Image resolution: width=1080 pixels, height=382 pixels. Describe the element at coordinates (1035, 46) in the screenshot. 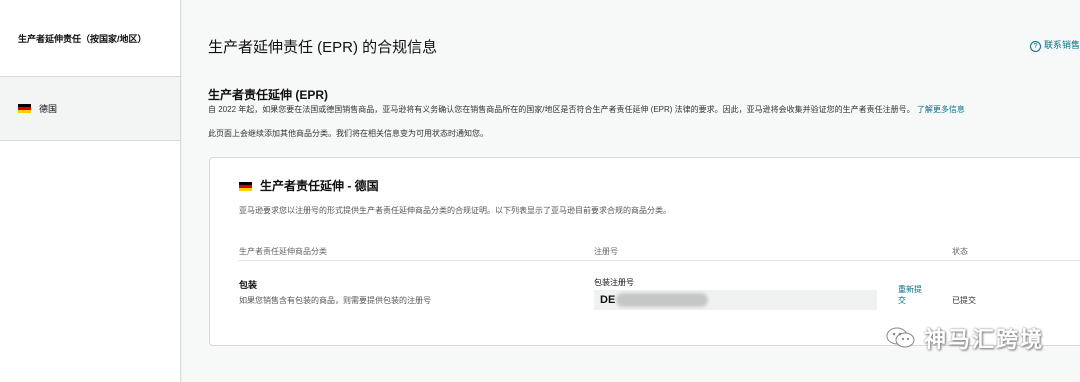

I see `help-icon: ?` at that location.